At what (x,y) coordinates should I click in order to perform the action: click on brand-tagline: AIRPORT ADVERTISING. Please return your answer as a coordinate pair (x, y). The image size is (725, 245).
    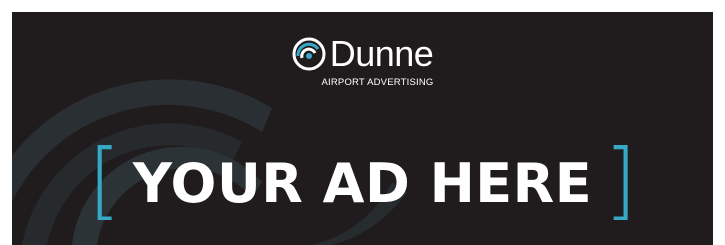
    Looking at the image, I should click on (377, 82).